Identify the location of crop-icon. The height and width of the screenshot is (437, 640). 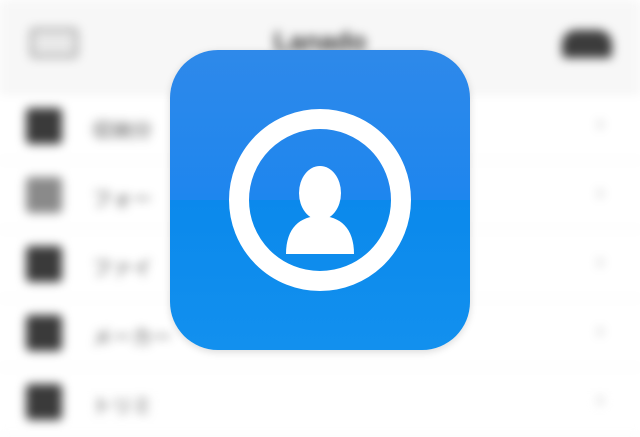
(44, 402).